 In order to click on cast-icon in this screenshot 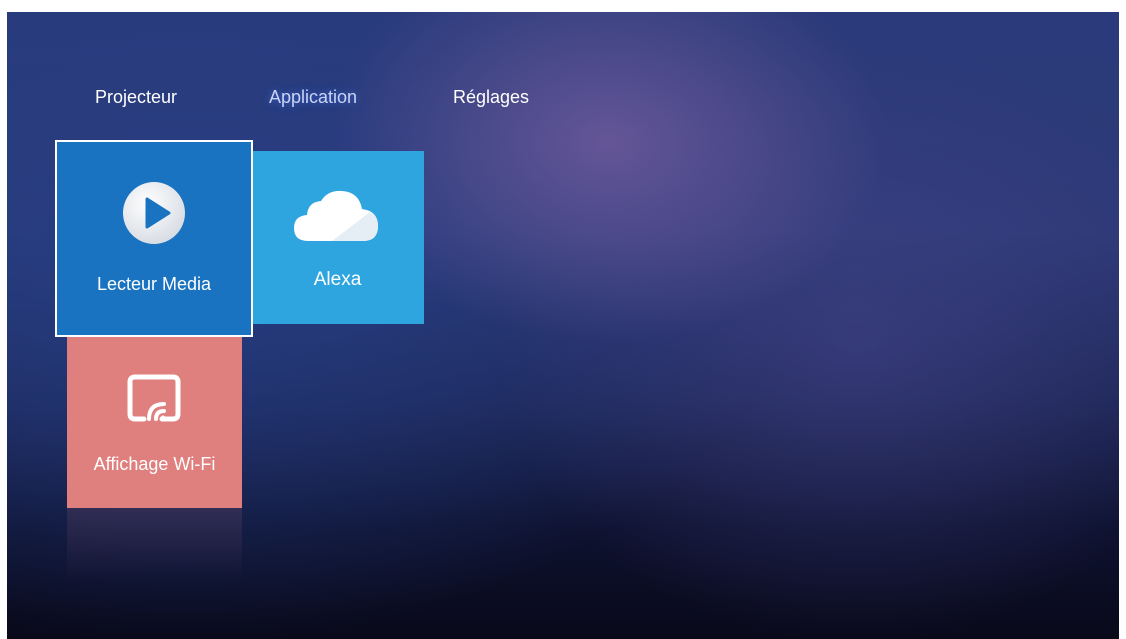, I will do `click(154, 398)`.